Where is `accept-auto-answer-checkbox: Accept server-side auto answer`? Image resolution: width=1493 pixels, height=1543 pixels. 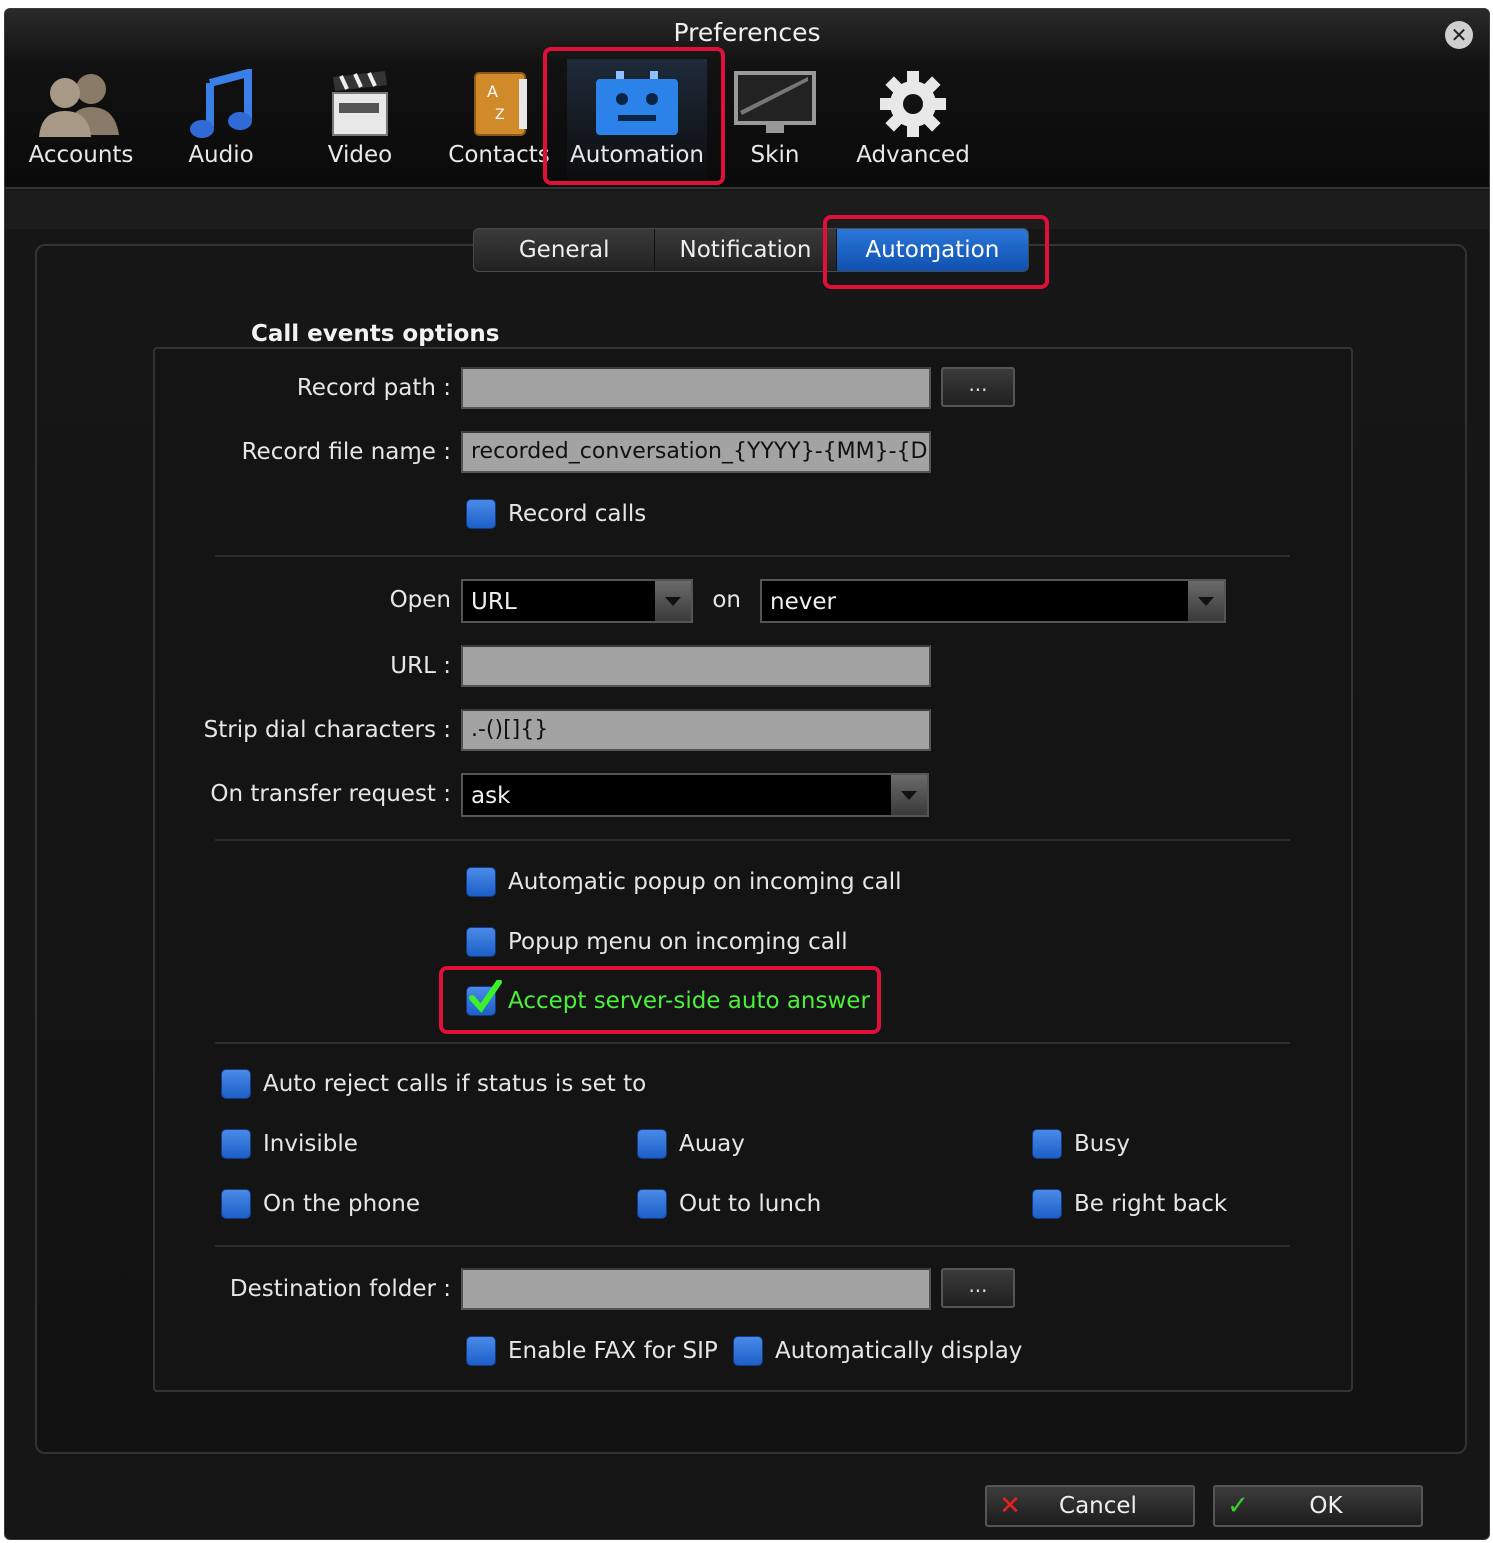 accept-auto-answer-checkbox: Accept server-side auto answer is located at coordinates (668, 998).